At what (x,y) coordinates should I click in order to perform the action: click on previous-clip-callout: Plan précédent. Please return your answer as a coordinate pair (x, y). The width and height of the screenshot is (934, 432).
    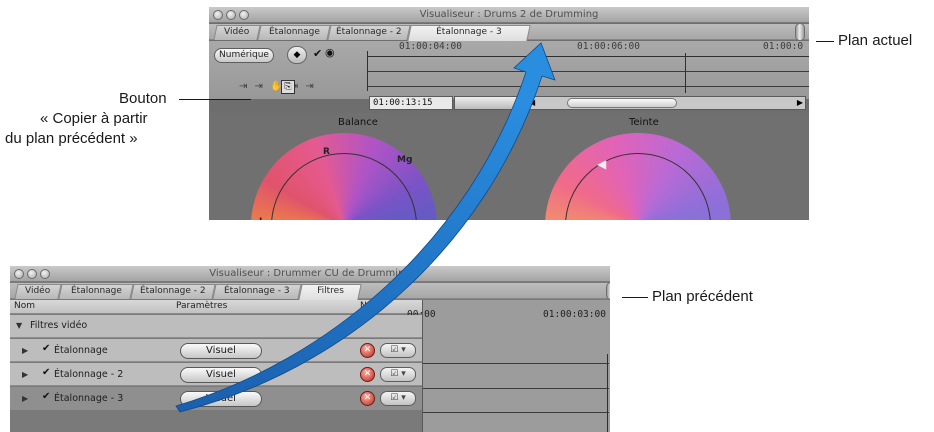
    Looking at the image, I should click on (702, 296).